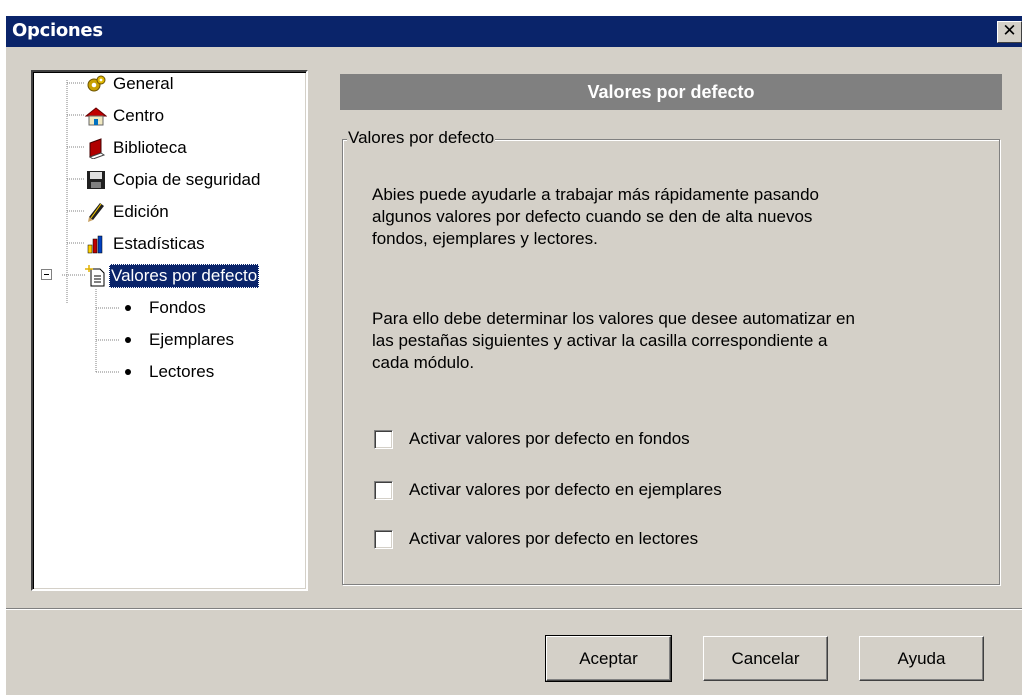  What do you see at coordinates (96, 116) in the screenshot?
I see `house-icon` at bounding box center [96, 116].